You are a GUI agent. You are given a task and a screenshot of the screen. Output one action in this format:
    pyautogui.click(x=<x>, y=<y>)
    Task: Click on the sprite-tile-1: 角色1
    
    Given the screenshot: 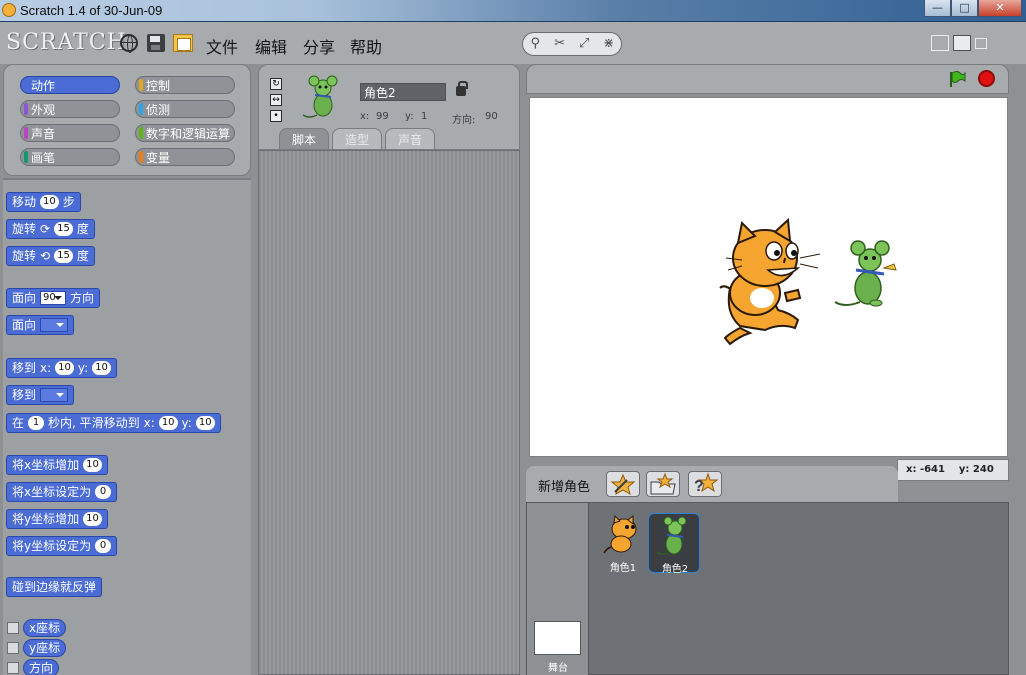 What is the action you would take?
    pyautogui.click(x=623, y=543)
    